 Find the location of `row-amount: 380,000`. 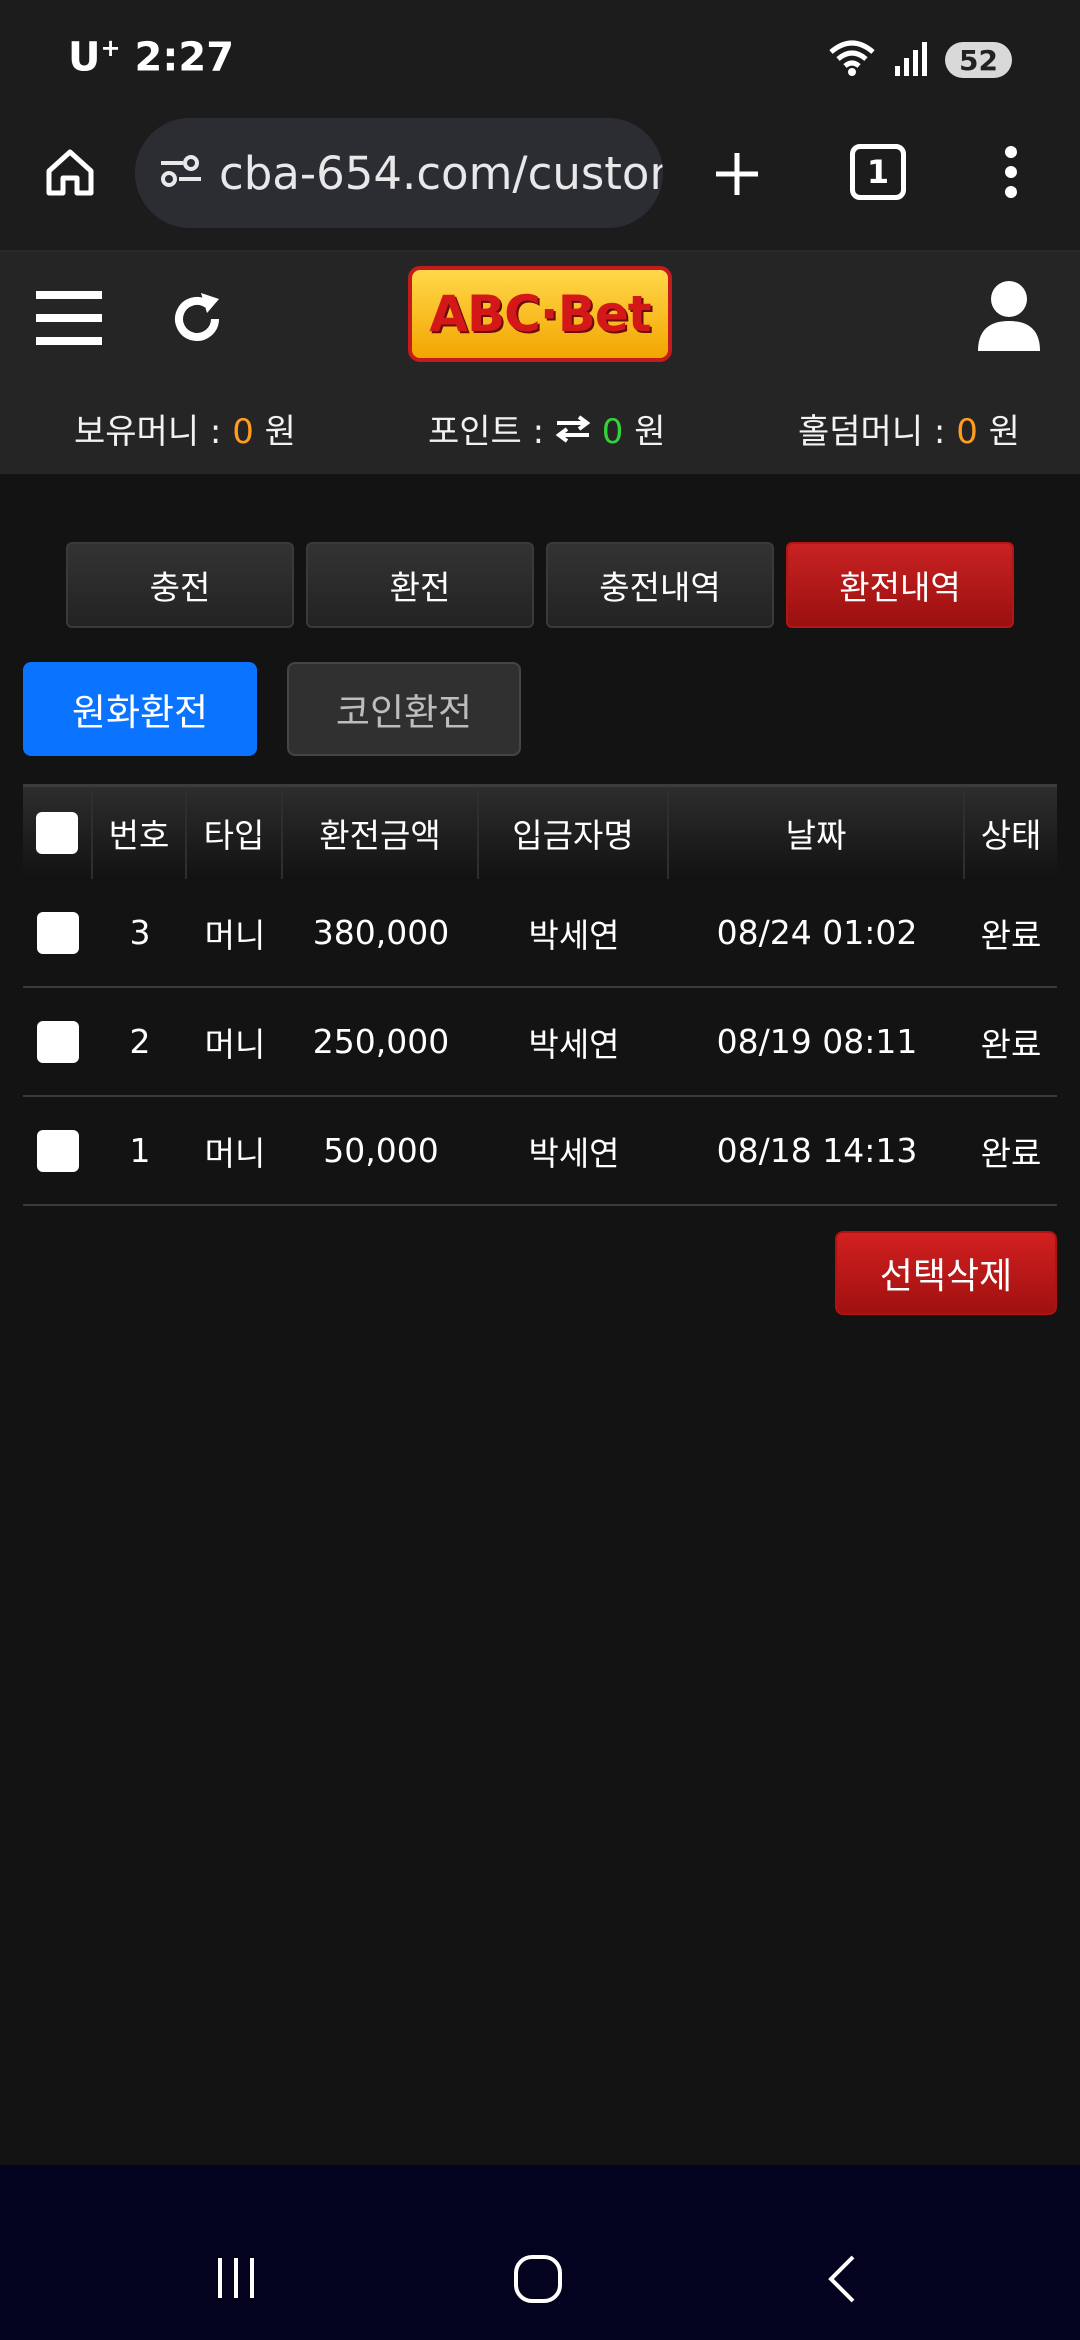

row-amount: 380,000 is located at coordinates (381, 932).